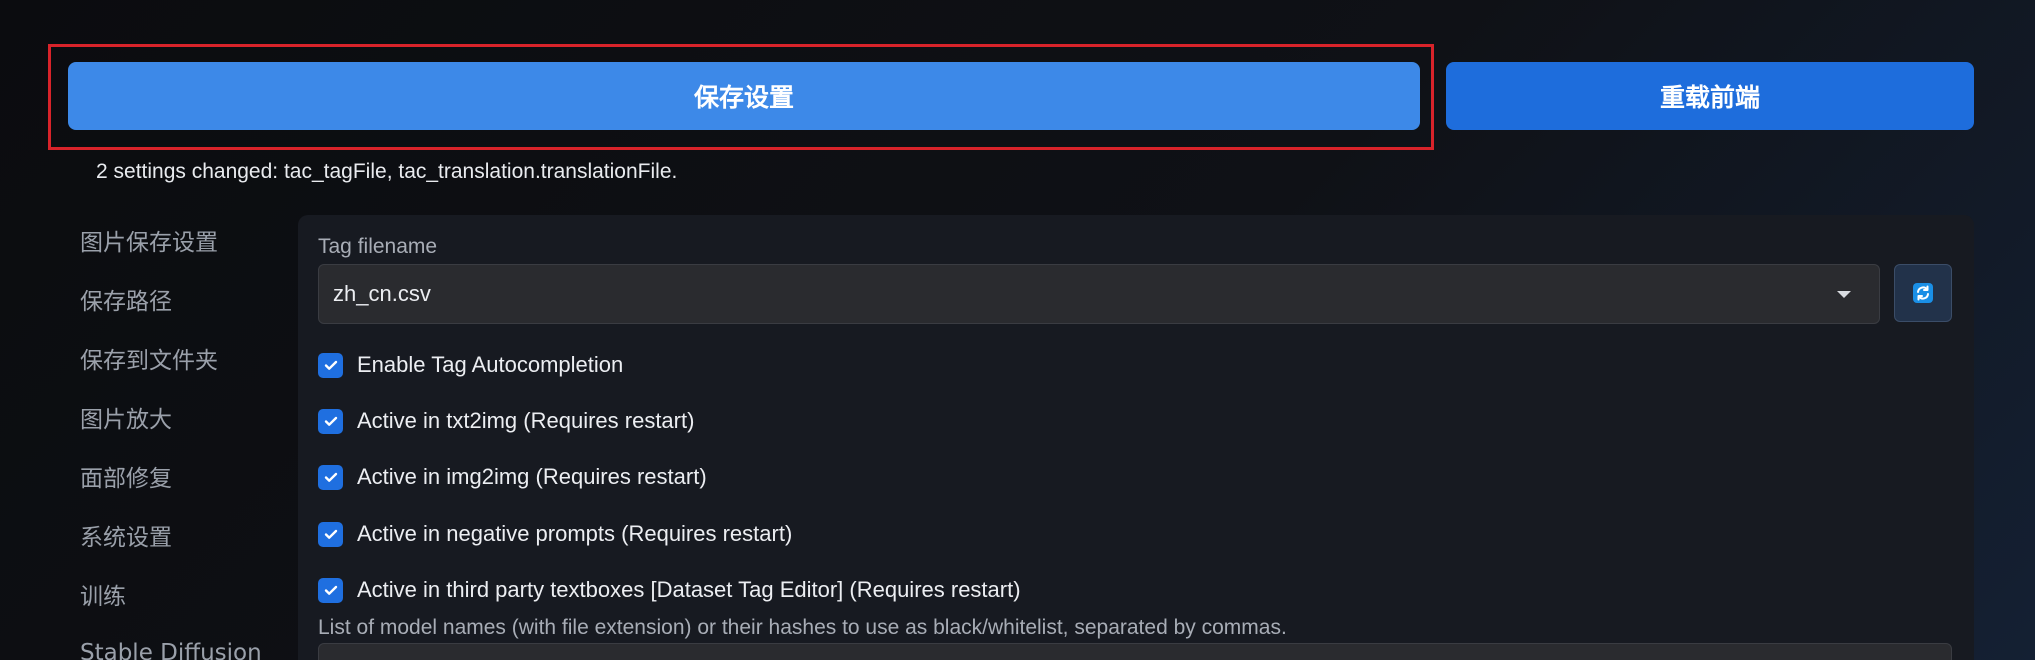  I want to click on refresh-button, so click(1923, 293).